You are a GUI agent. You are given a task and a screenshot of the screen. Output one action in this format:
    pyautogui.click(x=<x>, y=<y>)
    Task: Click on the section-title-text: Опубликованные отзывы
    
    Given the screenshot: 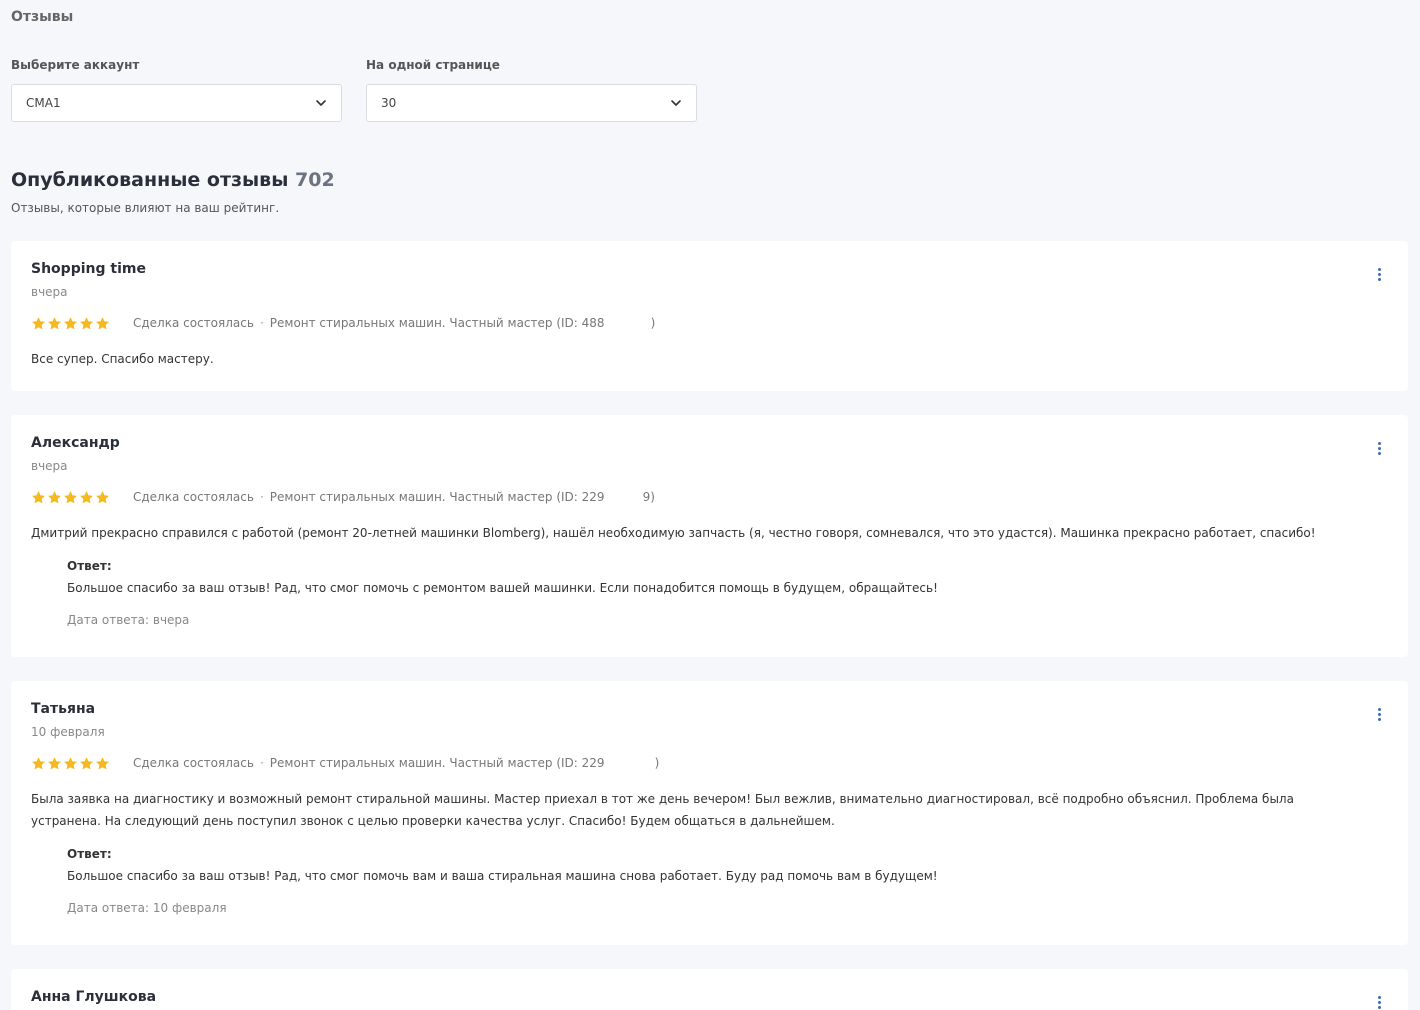 What is the action you would take?
    pyautogui.click(x=150, y=180)
    